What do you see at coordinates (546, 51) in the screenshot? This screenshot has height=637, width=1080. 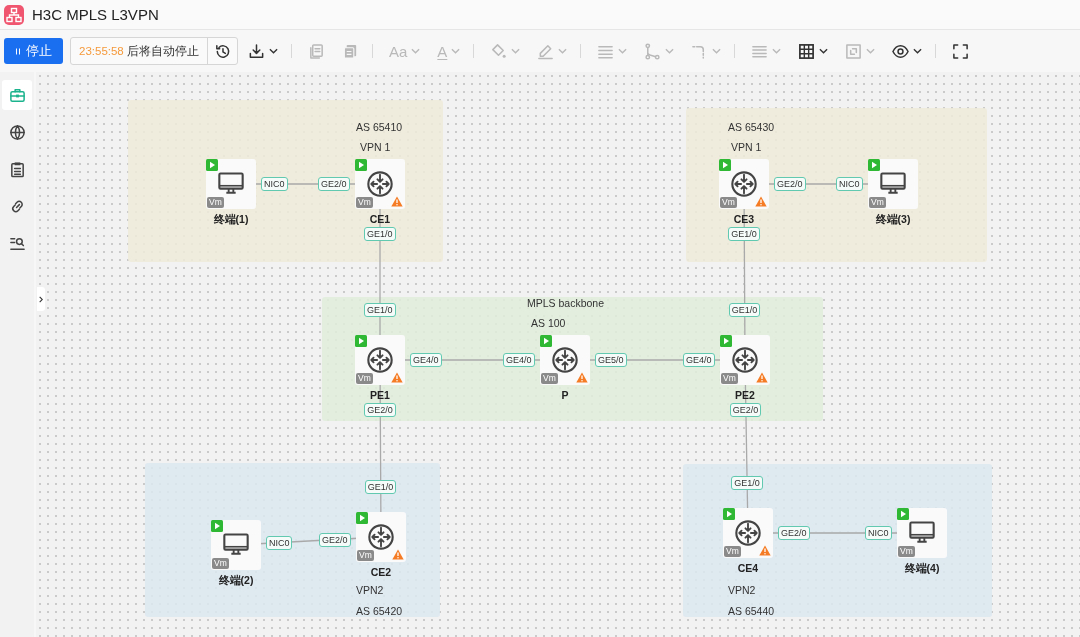 I see `pen-icon` at bounding box center [546, 51].